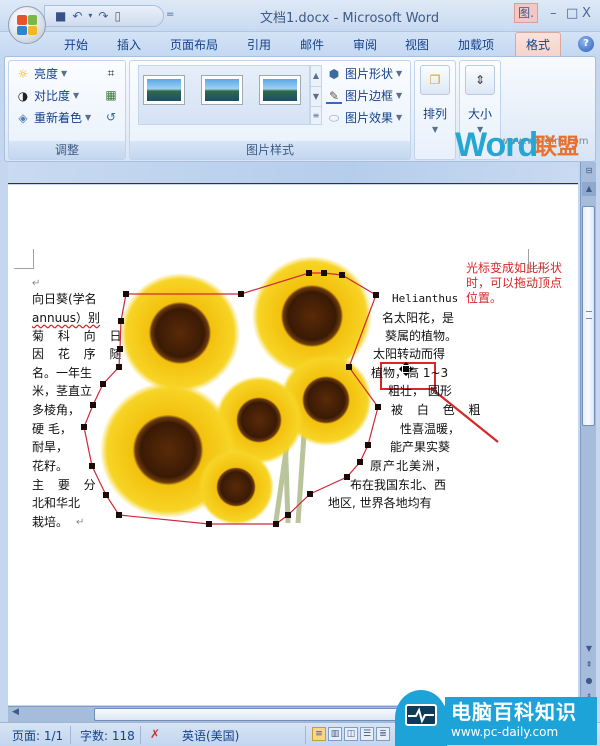 This screenshot has height=746, width=600. Describe the element at coordinates (334, 73) in the screenshot. I see `picture-shape-icon: ⬢` at that location.